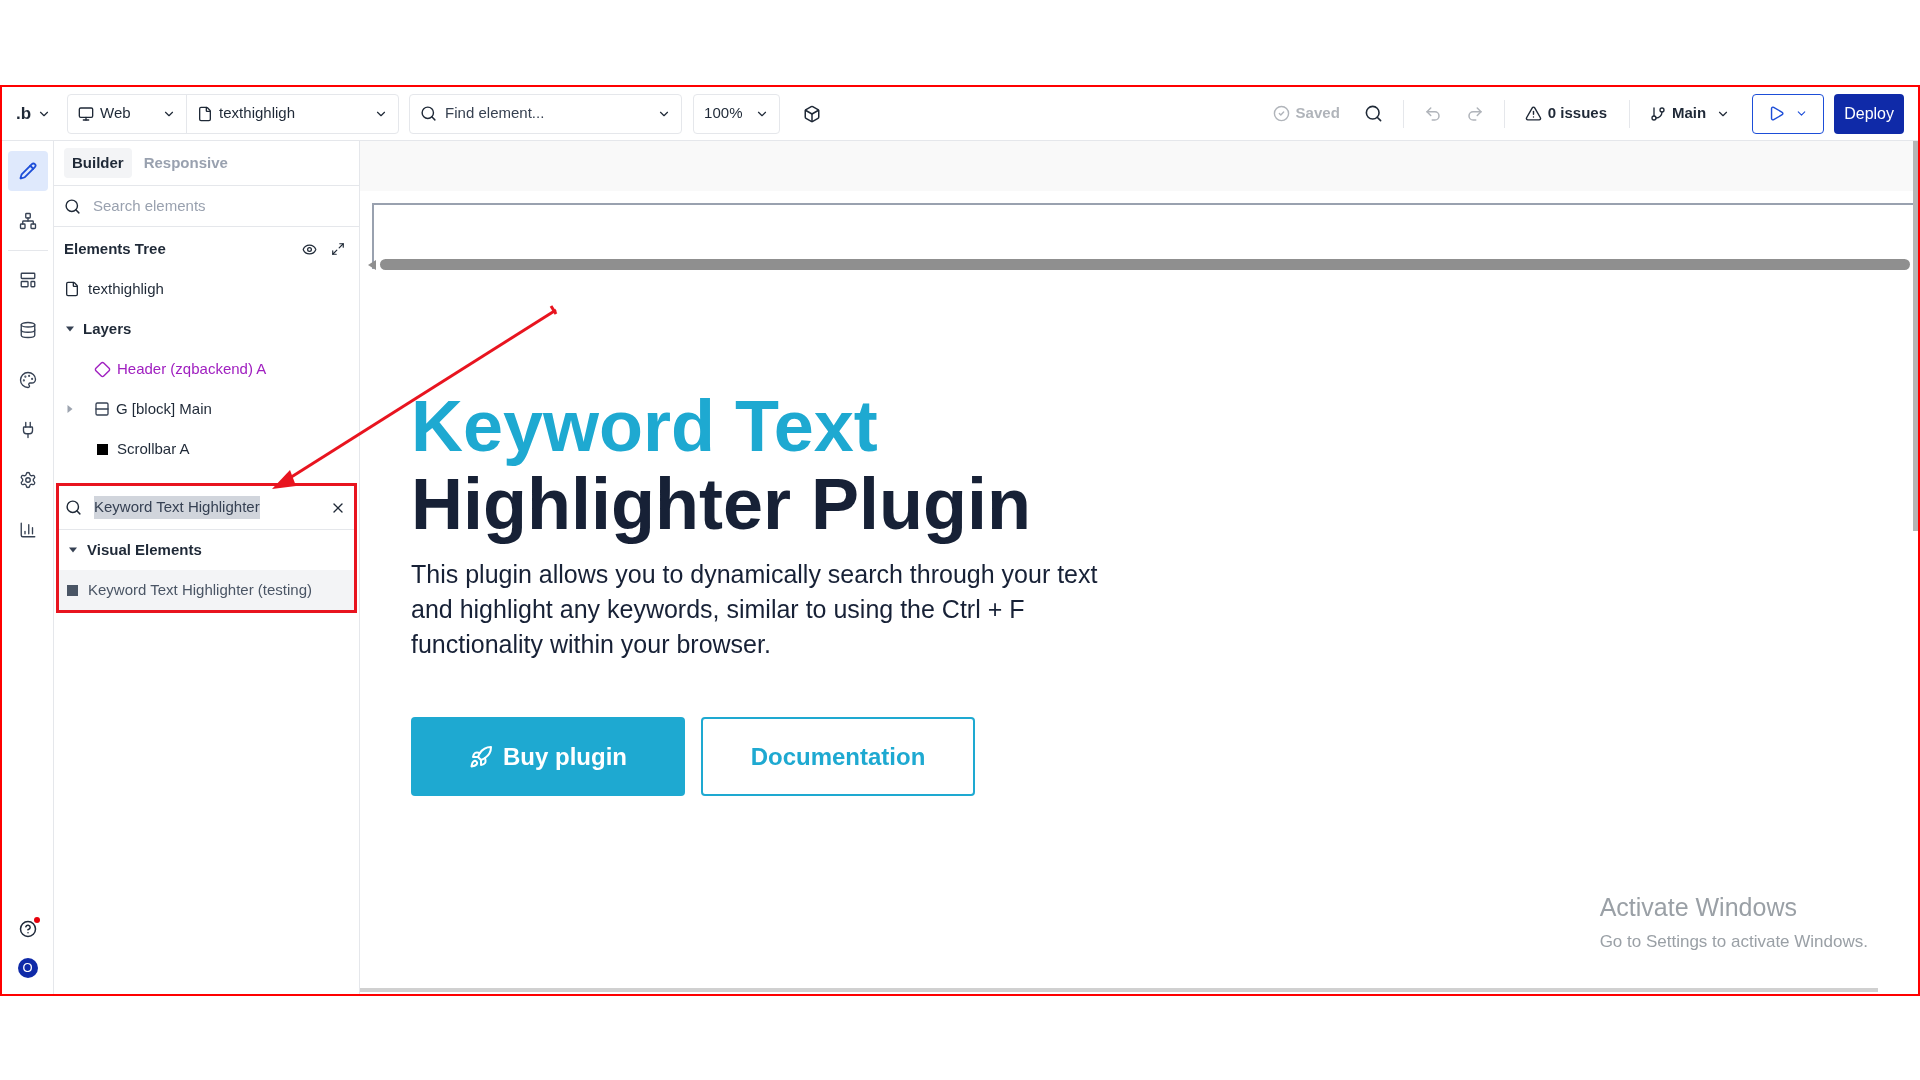 The width and height of the screenshot is (1920, 1080). What do you see at coordinates (128, 113) in the screenshot?
I see `device-dropdown: Web` at bounding box center [128, 113].